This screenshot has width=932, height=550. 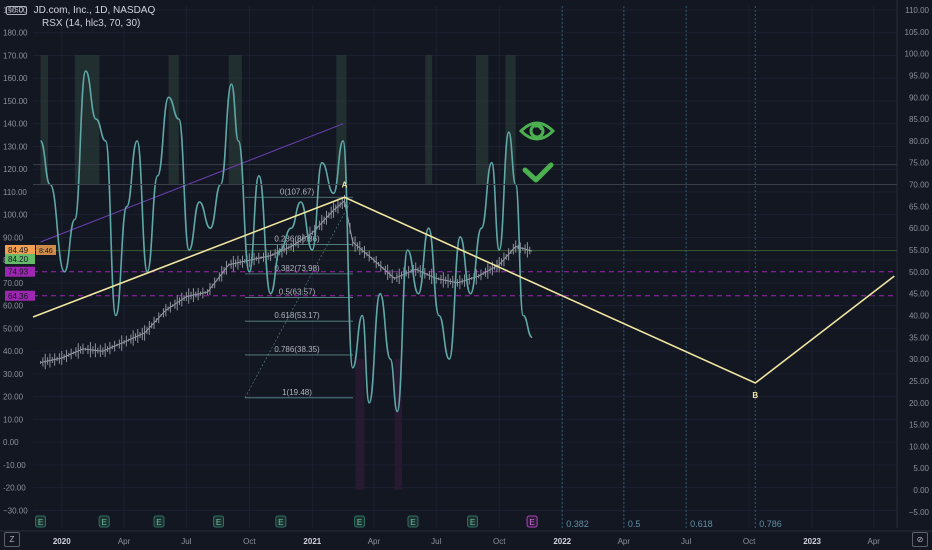 I want to click on time-axis-tick-6: Jul, so click(x=436, y=541).